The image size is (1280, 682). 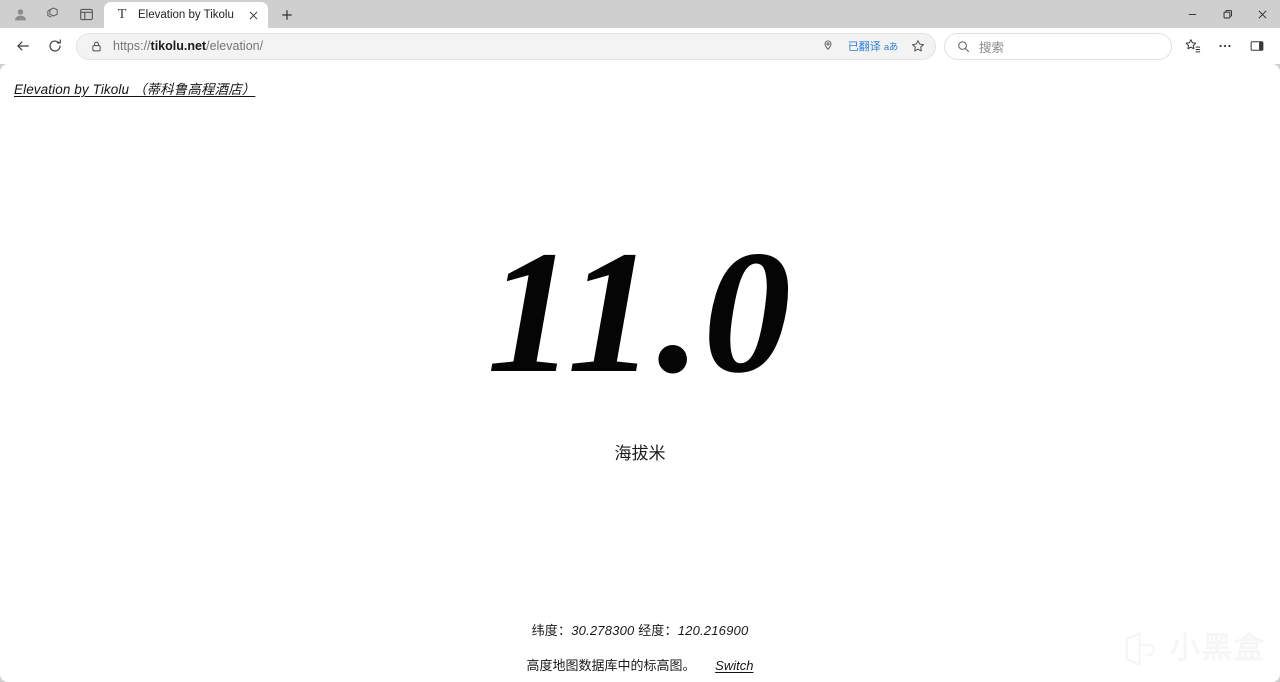 What do you see at coordinates (23, 46) in the screenshot?
I see `back-button` at bounding box center [23, 46].